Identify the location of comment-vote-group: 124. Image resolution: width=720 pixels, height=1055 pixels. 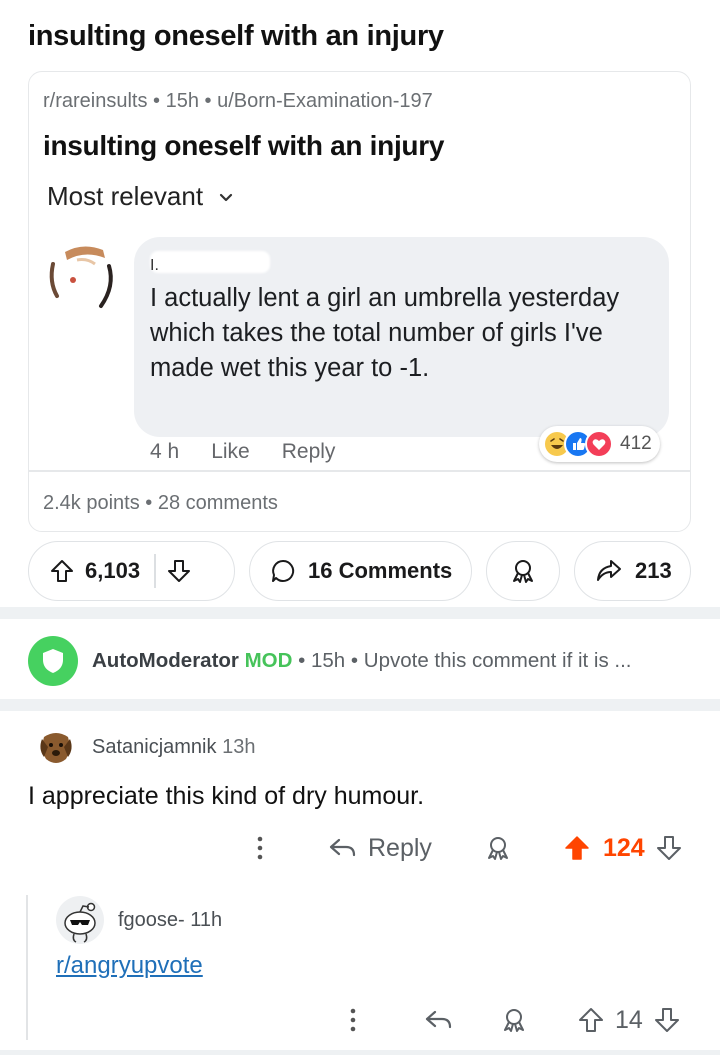
(623, 848).